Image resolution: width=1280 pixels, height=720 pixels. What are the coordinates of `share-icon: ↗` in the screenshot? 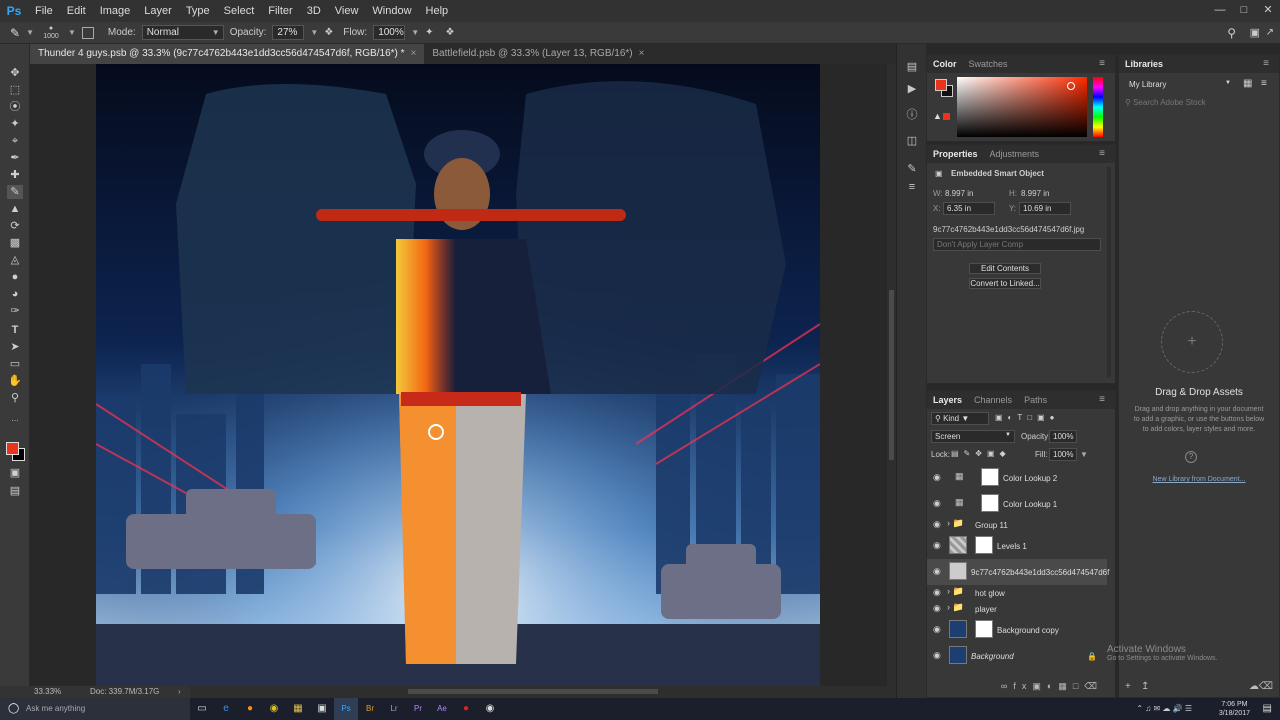 It's located at (1270, 32).